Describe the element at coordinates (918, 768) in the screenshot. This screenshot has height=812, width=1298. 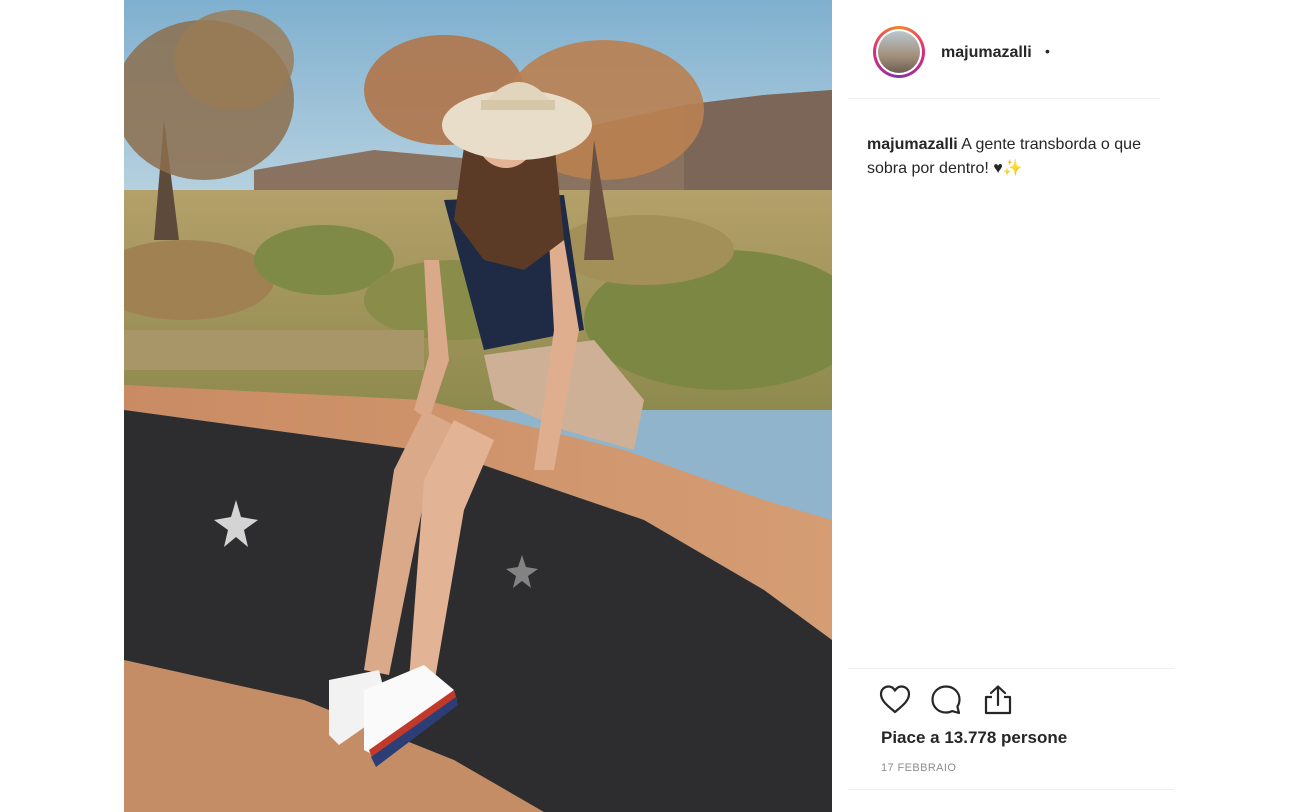
I see `post-date: 17 FEBBRAIO` at that location.